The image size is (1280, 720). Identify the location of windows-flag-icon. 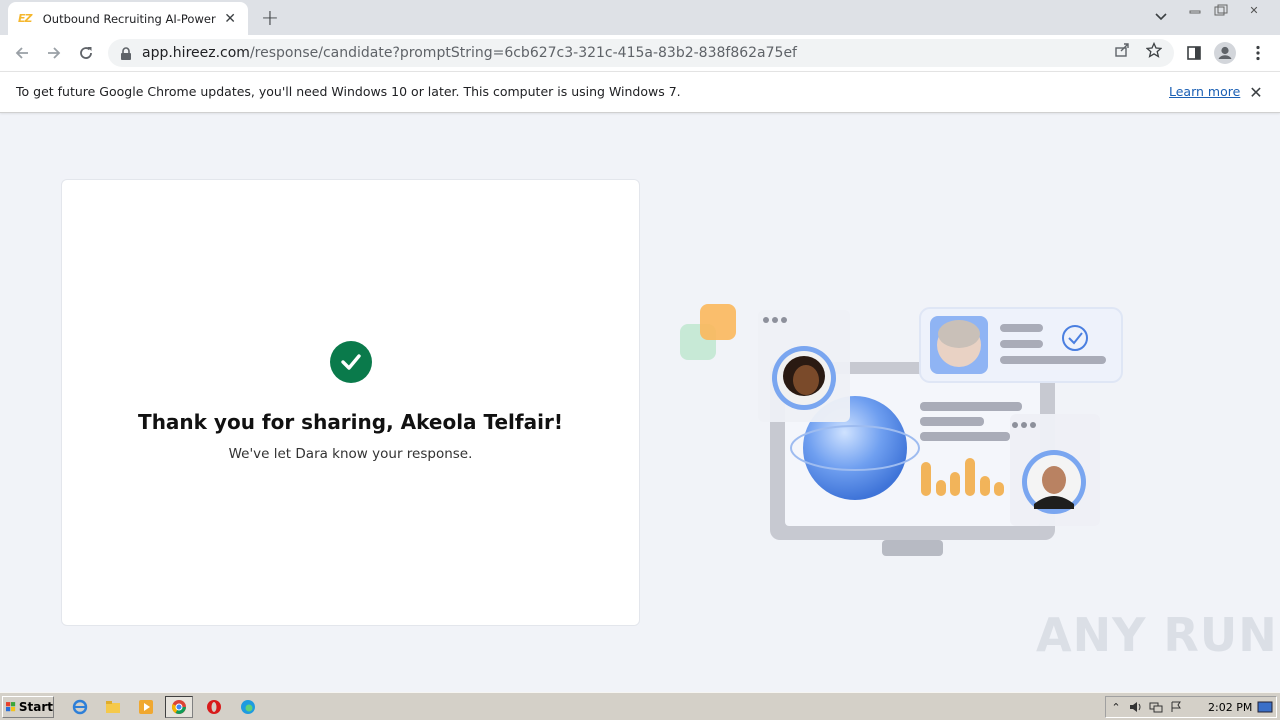
(11, 707).